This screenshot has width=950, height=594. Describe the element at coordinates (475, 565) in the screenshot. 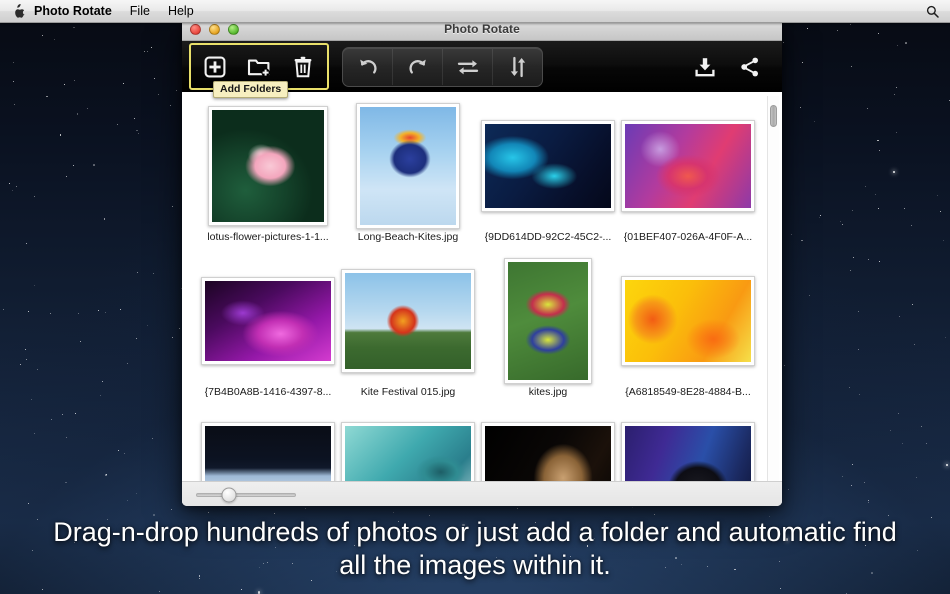

I see `caption-line-2: all the images within it.` at that location.